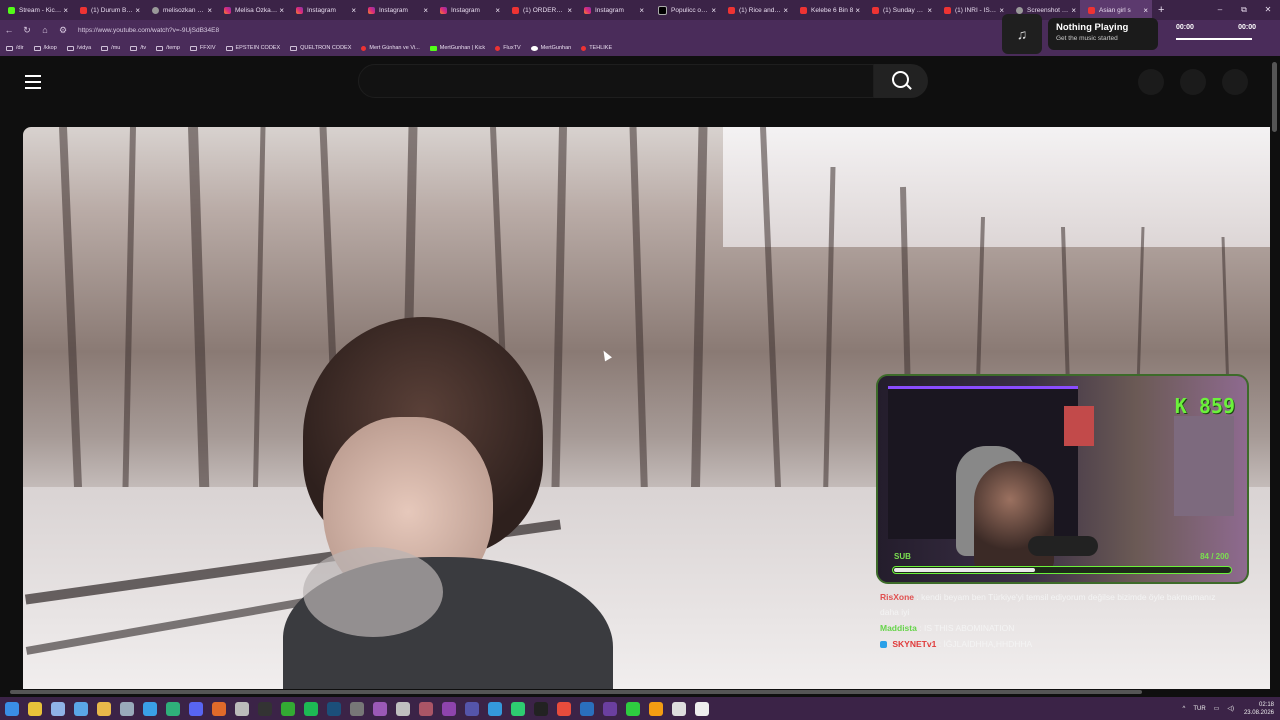 The height and width of the screenshot is (720, 1280). I want to click on app8-icon, so click(494, 708).